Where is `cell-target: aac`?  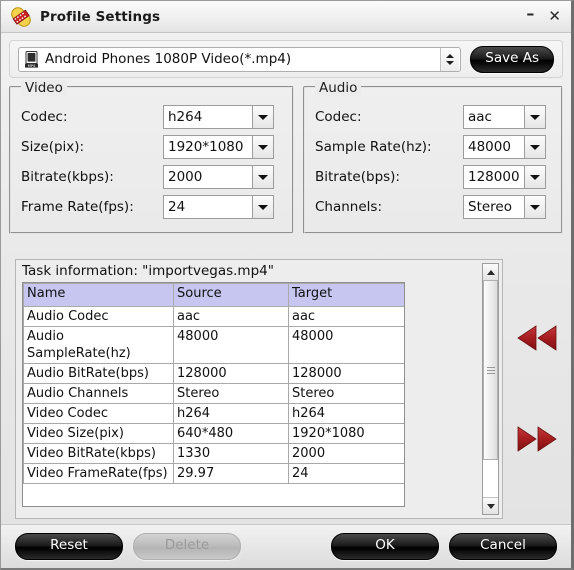
cell-target: aac is located at coordinates (346, 316).